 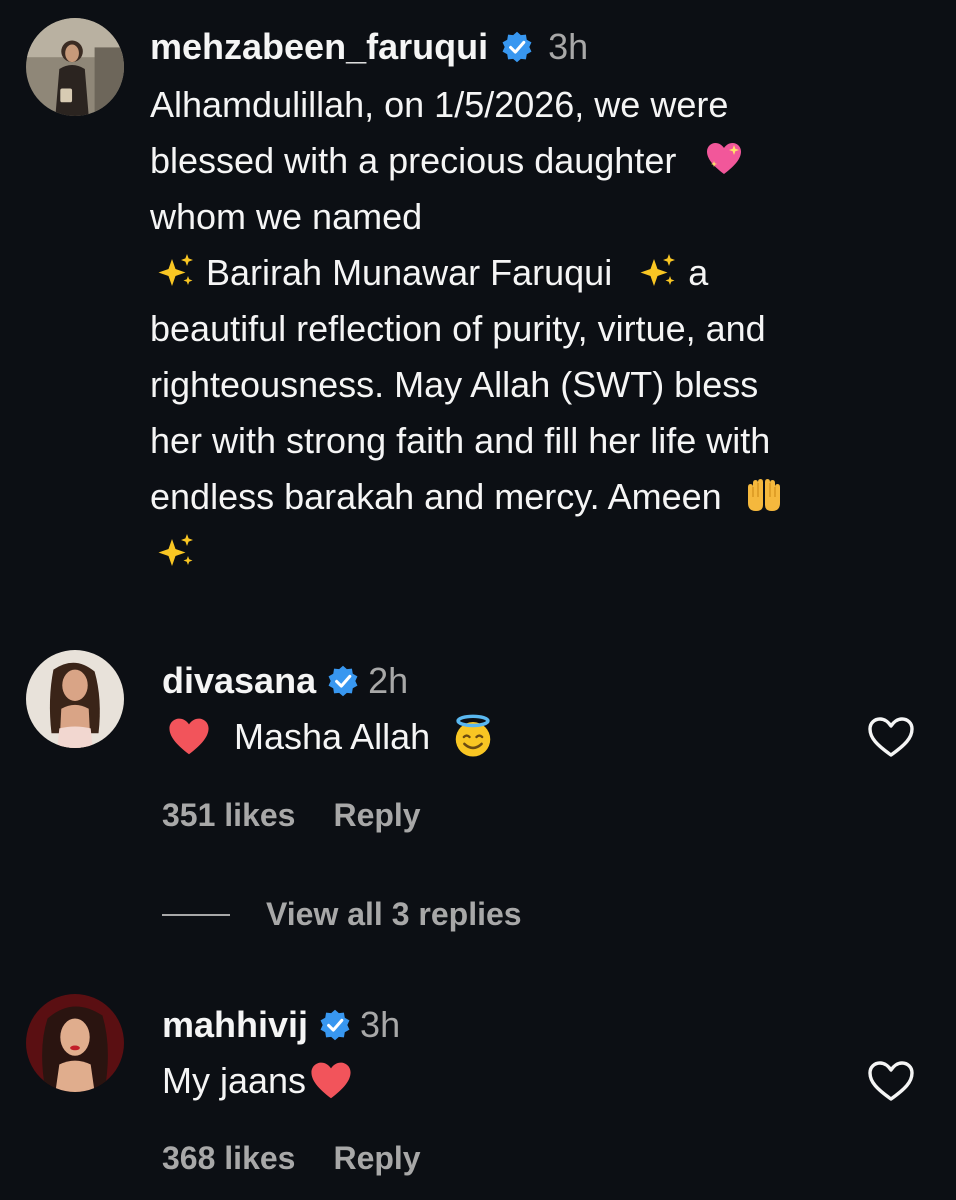 I want to click on caption-line: Barirah Munawar Faruqui a, so click(x=545, y=273).